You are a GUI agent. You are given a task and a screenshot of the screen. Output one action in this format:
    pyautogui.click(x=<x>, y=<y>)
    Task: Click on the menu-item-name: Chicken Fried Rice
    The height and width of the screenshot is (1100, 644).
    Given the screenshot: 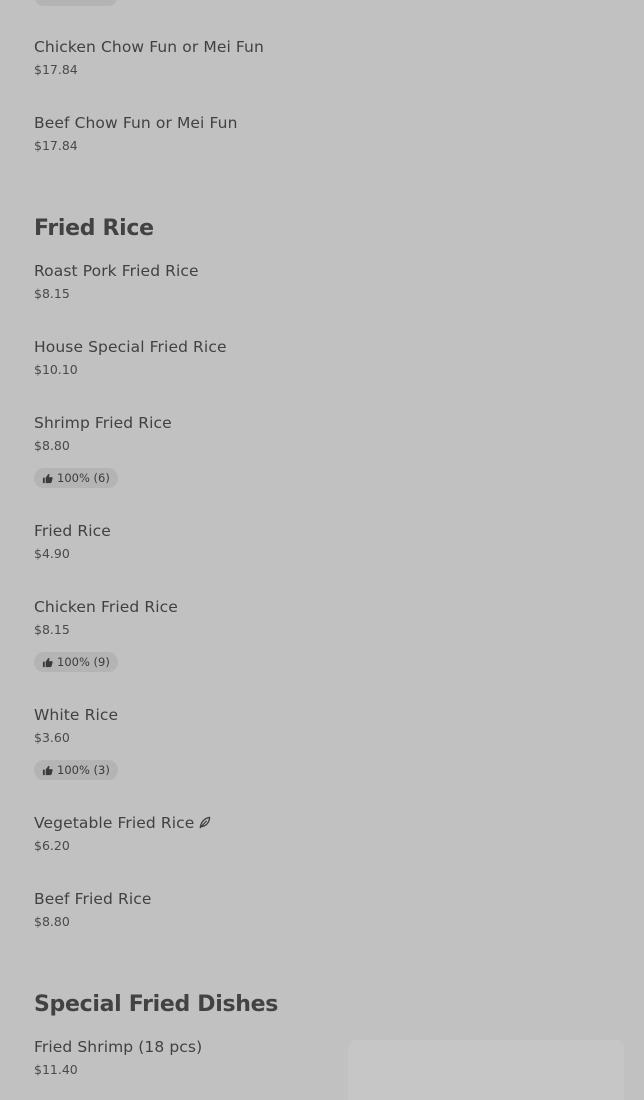 What is the action you would take?
    pyautogui.click(x=106, y=607)
    